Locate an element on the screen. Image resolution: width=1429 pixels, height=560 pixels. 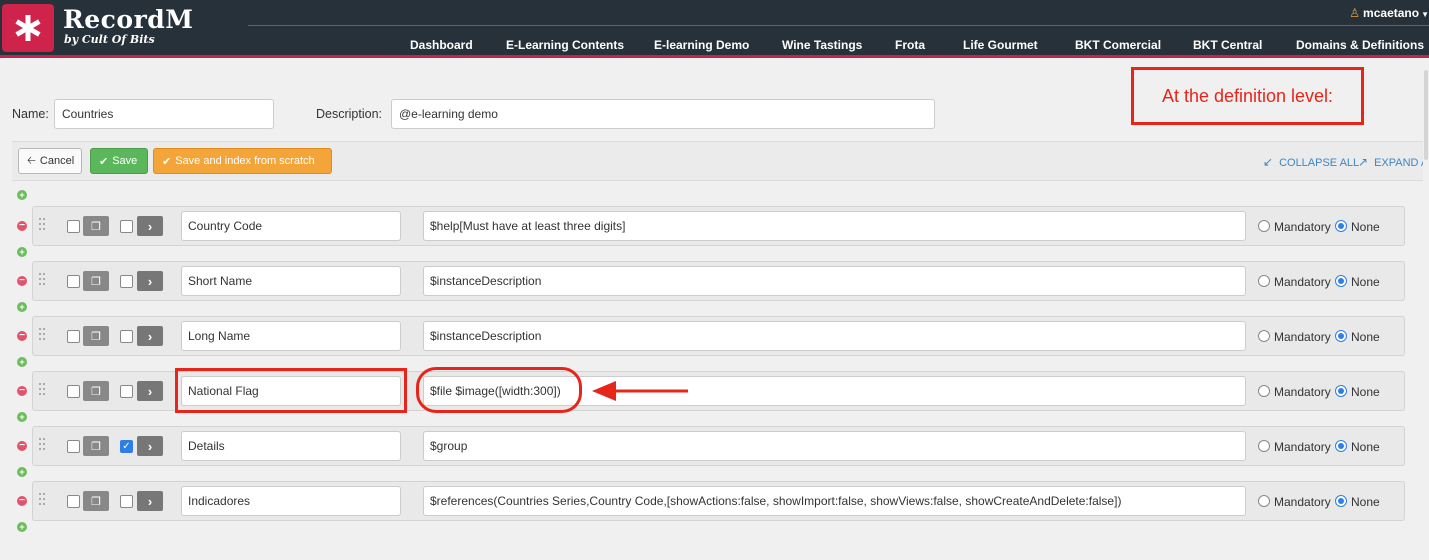
save-index-label: Save and index from scratch is located at coordinates (245, 161).